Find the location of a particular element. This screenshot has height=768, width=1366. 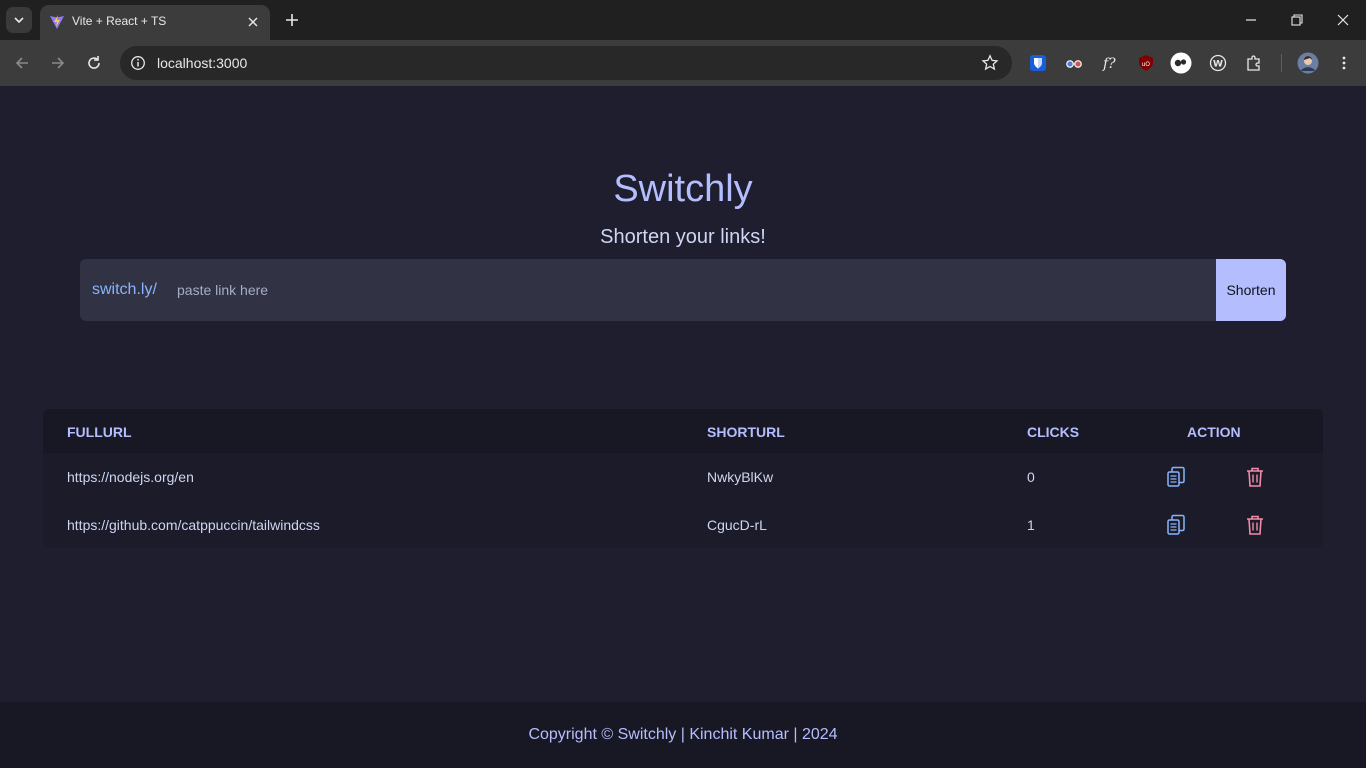

bitwarden-icon is located at coordinates (1038, 63).